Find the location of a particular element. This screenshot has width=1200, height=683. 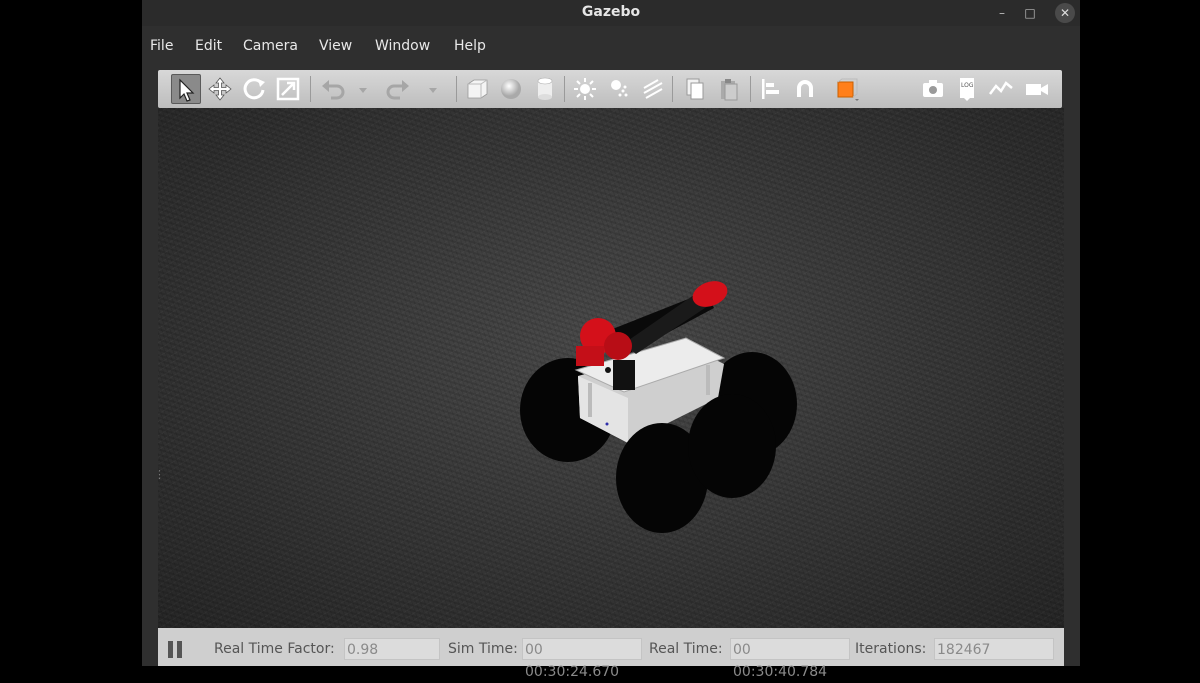

wheel-front-right is located at coordinates (732, 446).